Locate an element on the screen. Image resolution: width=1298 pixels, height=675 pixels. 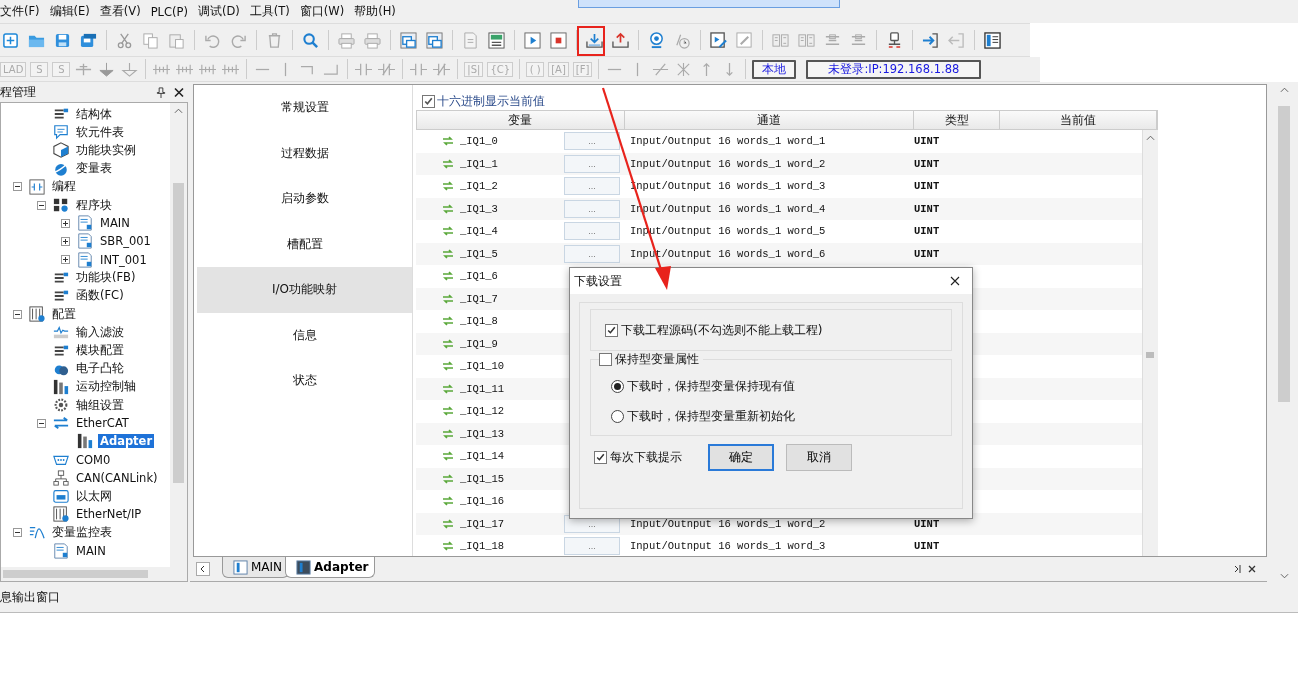
tree-item: 输入滤波 is located at coordinates (100, 332).